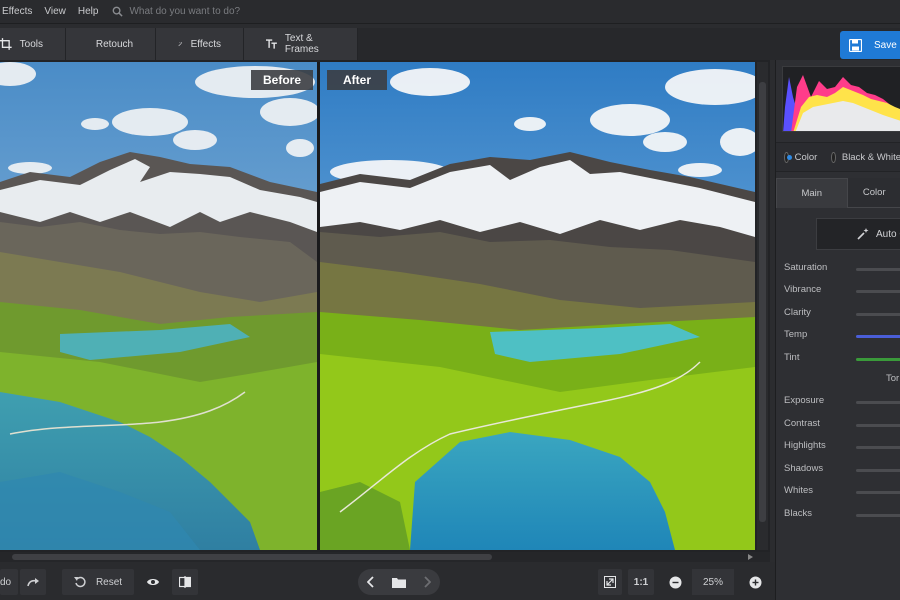 The width and height of the screenshot is (900, 600). What do you see at coordinates (799, 490) in the screenshot?
I see `whites-label: Whites` at bounding box center [799, 490].